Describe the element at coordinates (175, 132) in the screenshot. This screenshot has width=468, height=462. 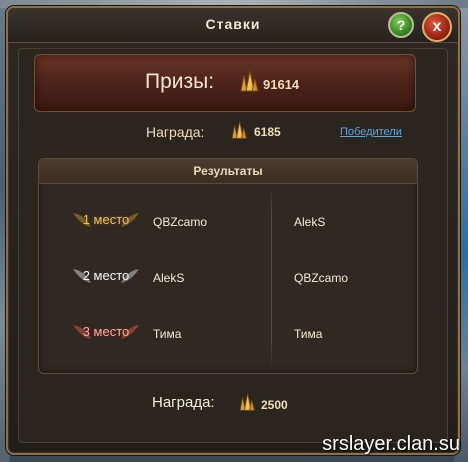
I see `reward-label: Награда:` at that location.